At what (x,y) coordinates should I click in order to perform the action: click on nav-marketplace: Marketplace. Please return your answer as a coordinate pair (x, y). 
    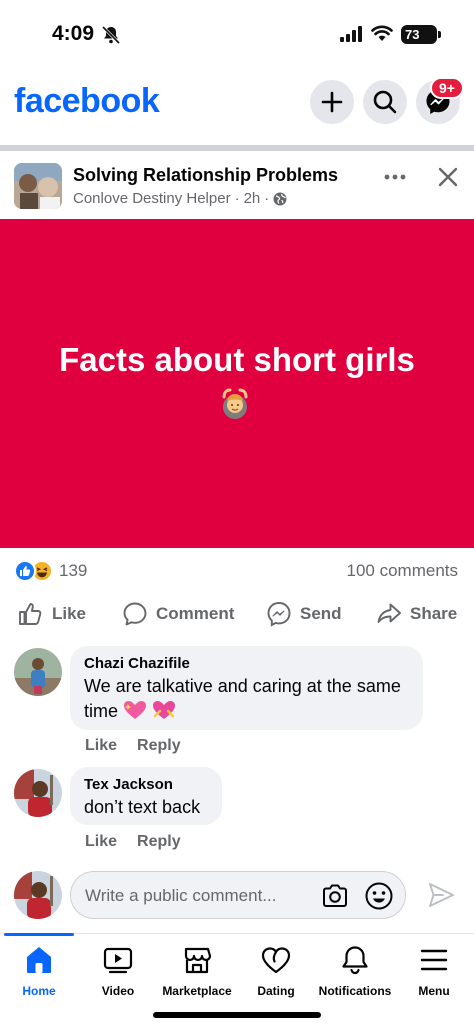
    Looking at the image, I should click on (197, 971).